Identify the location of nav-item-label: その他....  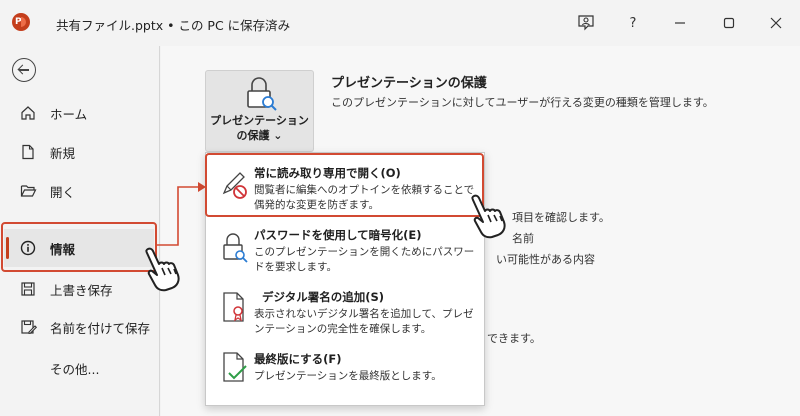
(75, 369).